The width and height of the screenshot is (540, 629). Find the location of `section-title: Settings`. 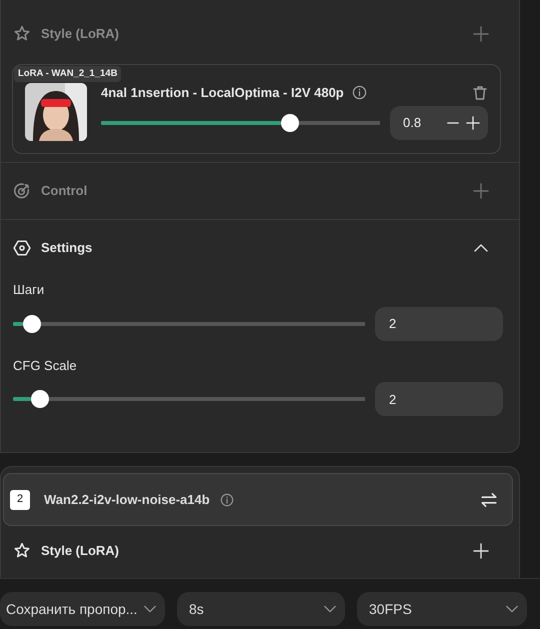

section-title: Settings is located at coordinates (66, 248).